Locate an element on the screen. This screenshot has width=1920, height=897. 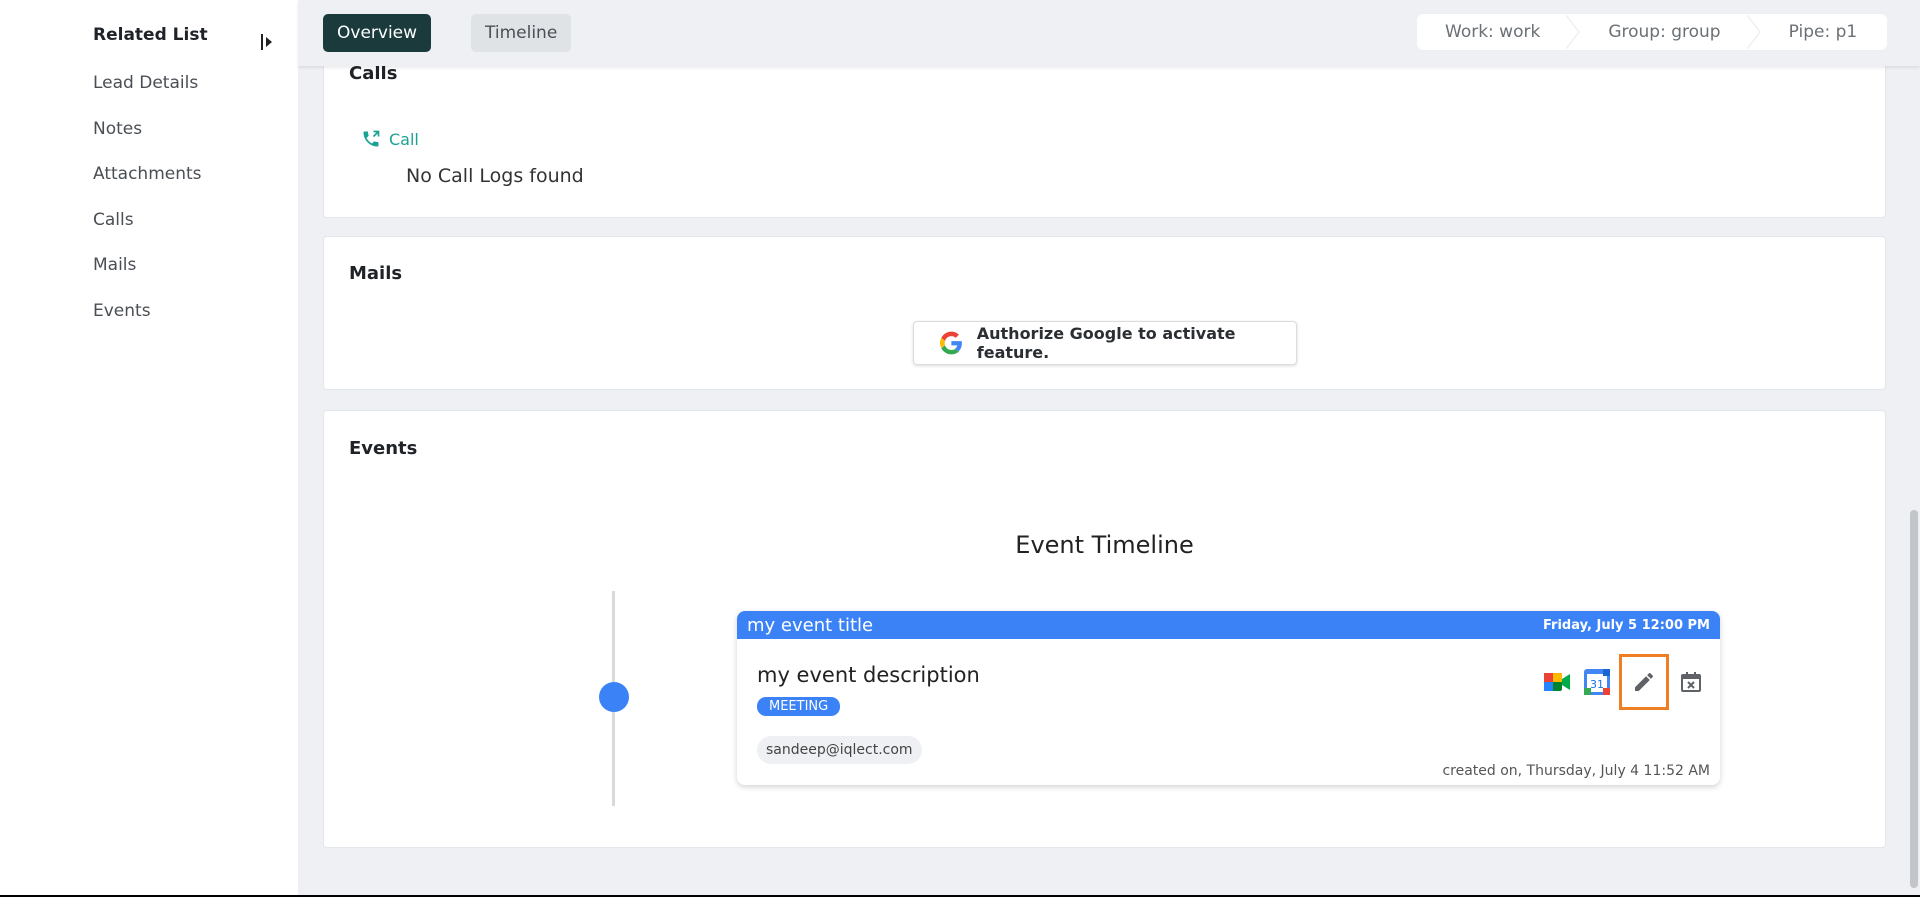
breadcrumb-pipe: Pipe: p1 is located at coordinates (1824, 32).